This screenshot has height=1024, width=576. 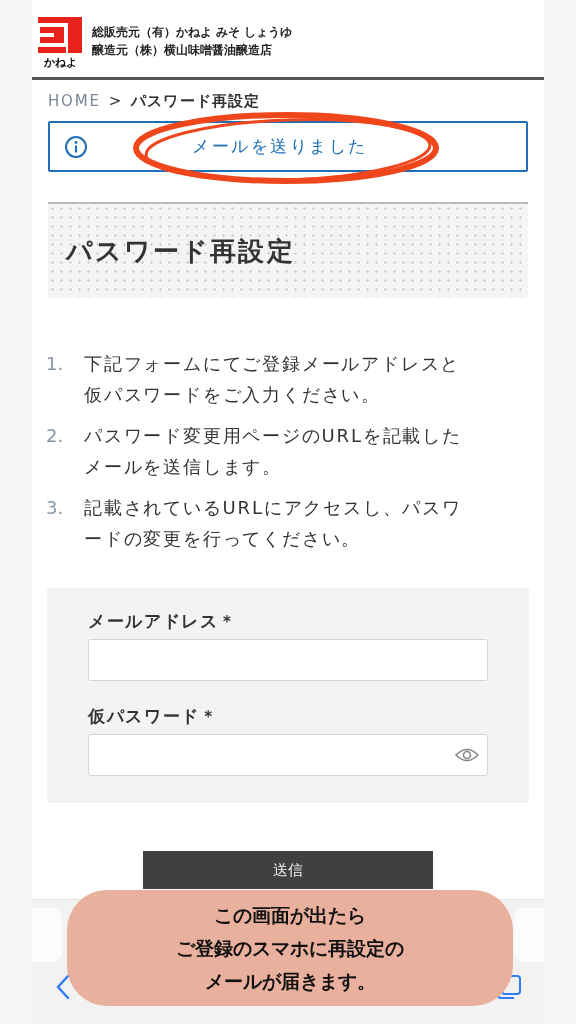 I want to click on back-icon, so click(x=63, y=987).